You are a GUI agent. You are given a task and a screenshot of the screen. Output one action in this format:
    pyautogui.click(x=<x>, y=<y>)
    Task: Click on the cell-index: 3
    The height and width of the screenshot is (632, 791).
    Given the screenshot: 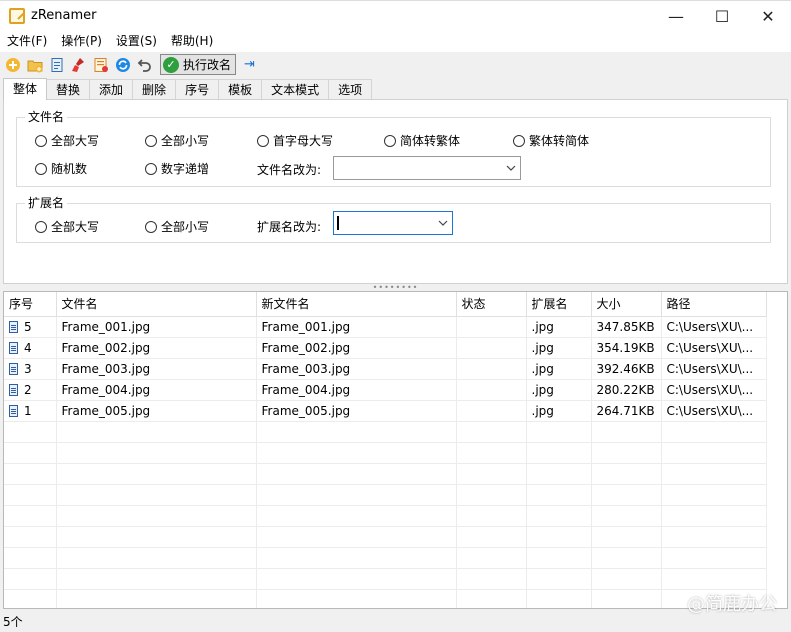 What is the action you would take?
    pyautogui.click(x=30, y=369)
    